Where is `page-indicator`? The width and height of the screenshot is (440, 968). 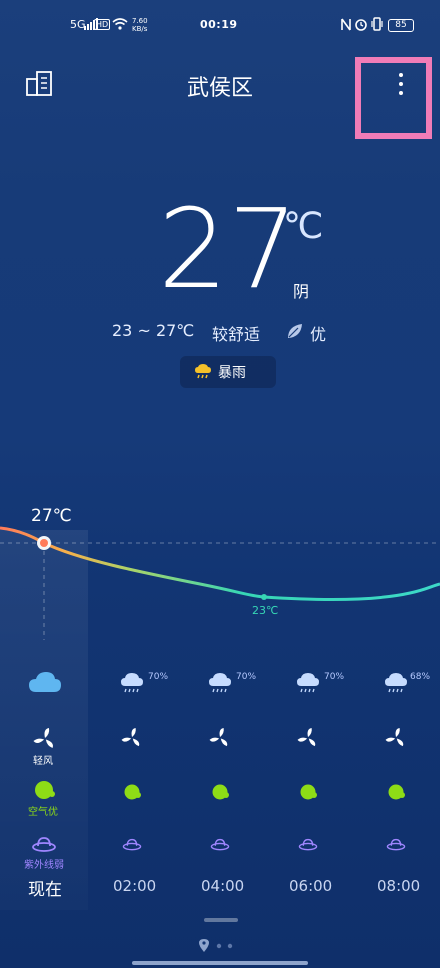 page-indicator is located at coordinates (220, 946).